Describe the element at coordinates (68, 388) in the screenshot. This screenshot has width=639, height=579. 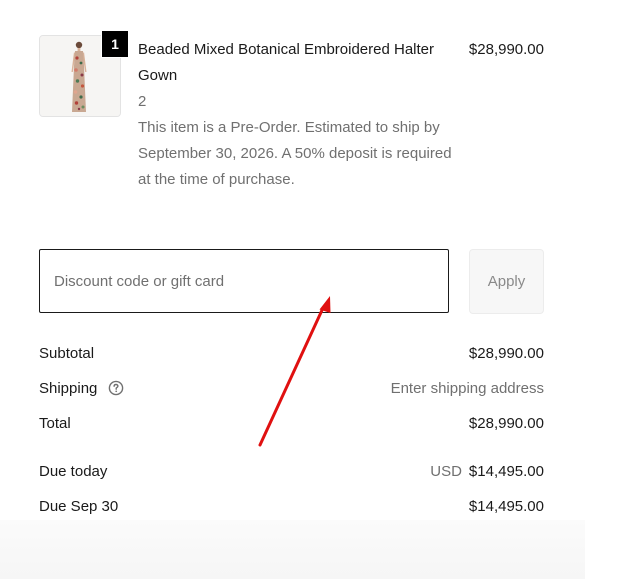
I see `shipping-label: Shipping` at that location.